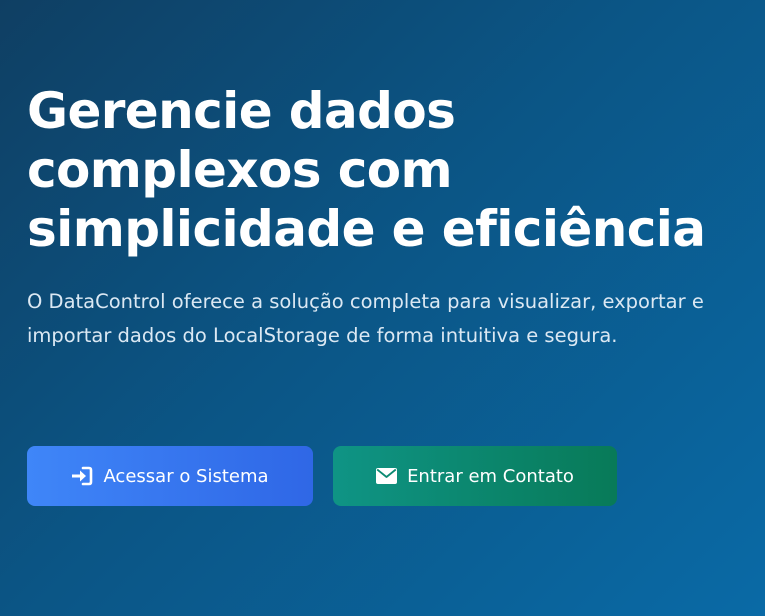  Describe the element at coordinates (490, 476) in the screenshot. I see `contact-label: Entrar em Contato` at that location.